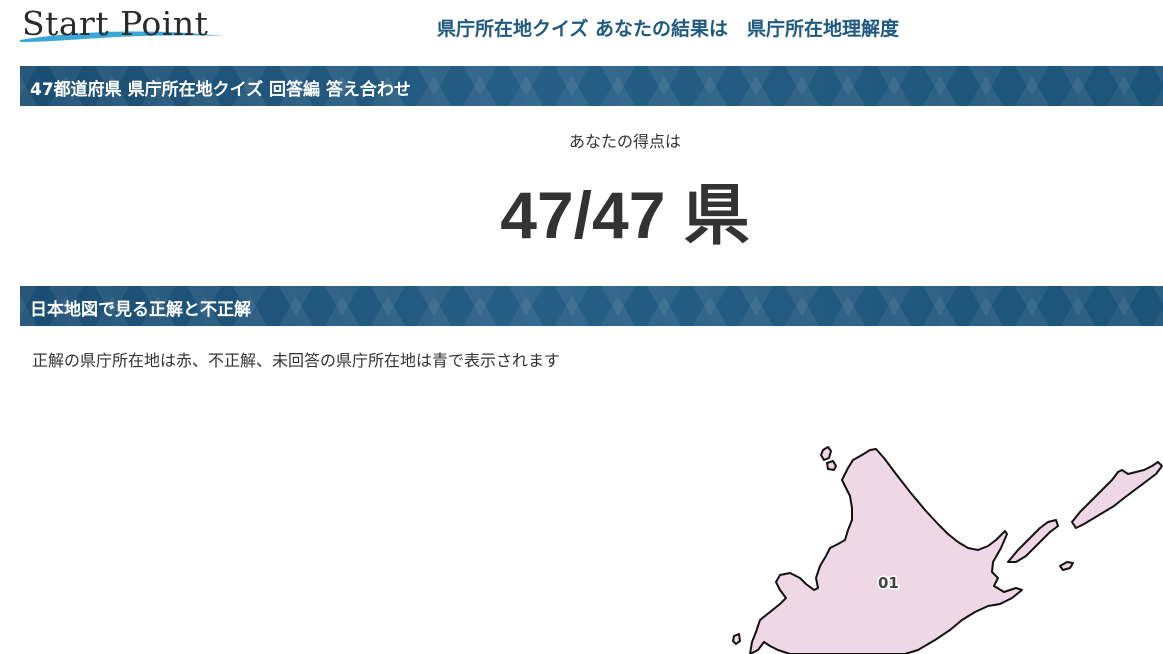  What do you see at coordinates (1117, 495) in the screenshot?
I see `hokkaido-etorofu-island` at bounding box center [1117, 495].